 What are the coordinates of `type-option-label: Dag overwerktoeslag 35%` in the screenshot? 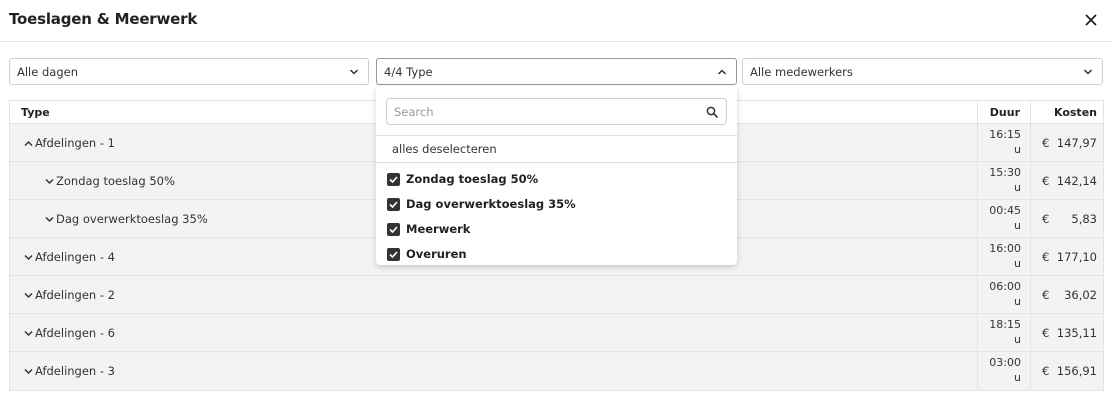 It's located at (491, 204).